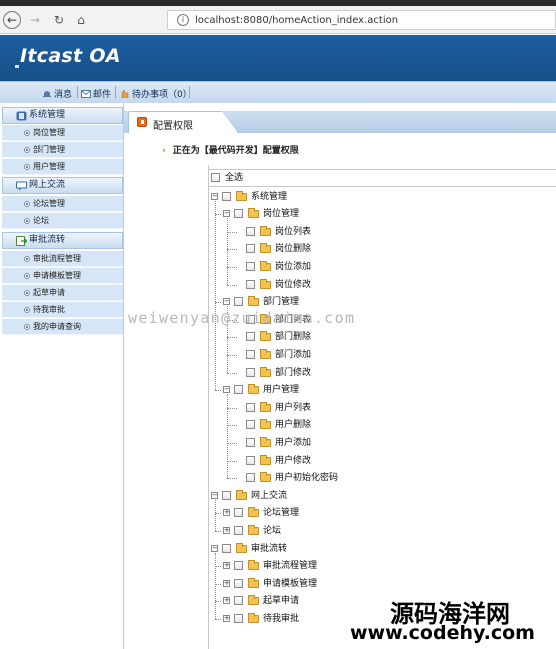  Describe the element at coordinates (290, 584) in the screenshot. I see `permission-label: 申请模板管理` at that location.